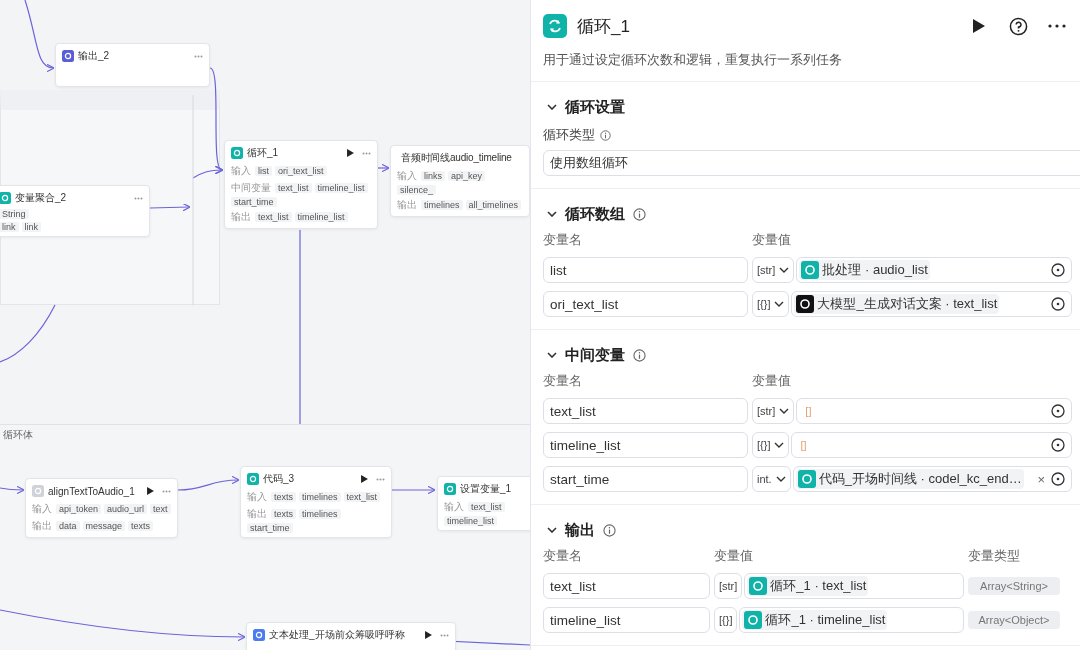  What do you see at coordinates (854, 586) in the screenshot?
I see `variable-value-field: 循环_1 · text_list` at bounding box center [854, 586].